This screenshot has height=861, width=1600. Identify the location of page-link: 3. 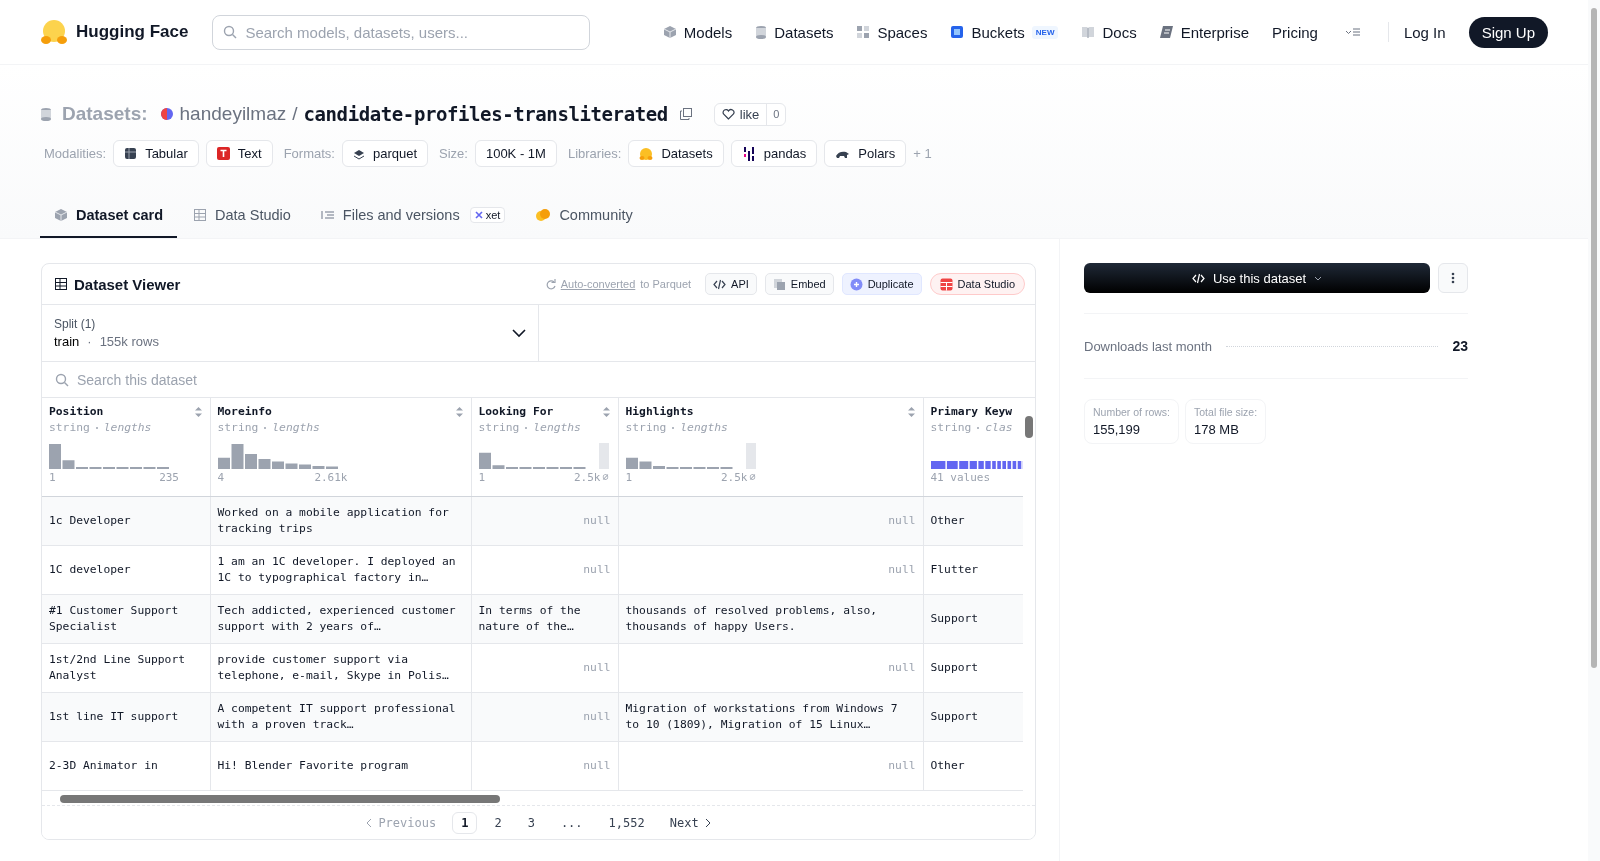
(531, 822).